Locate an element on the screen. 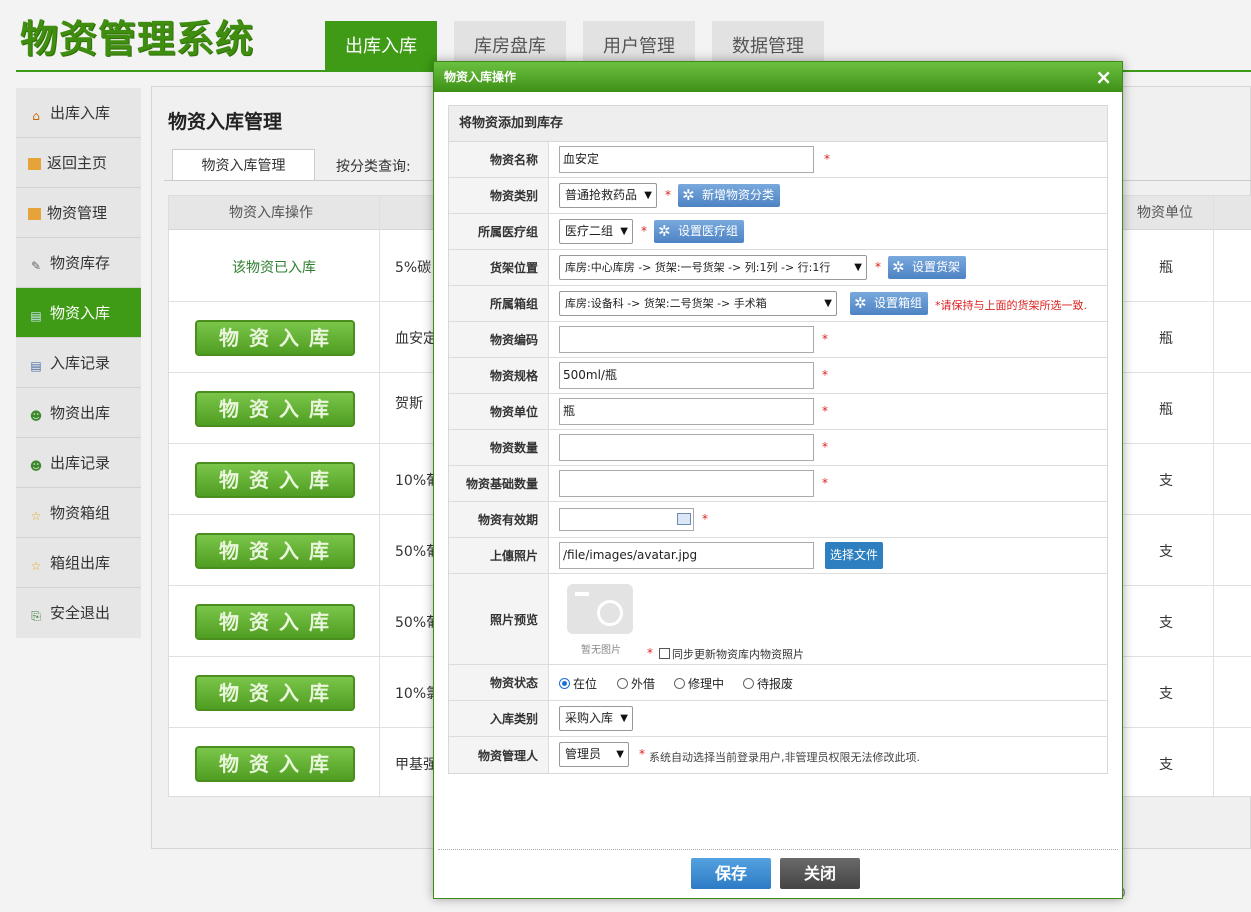  shelf-select: 库房:中心库房 -> 货架:一号货架 -> 列:1列 -> 行:1行 ▼ is located at coordinates (713, 267).